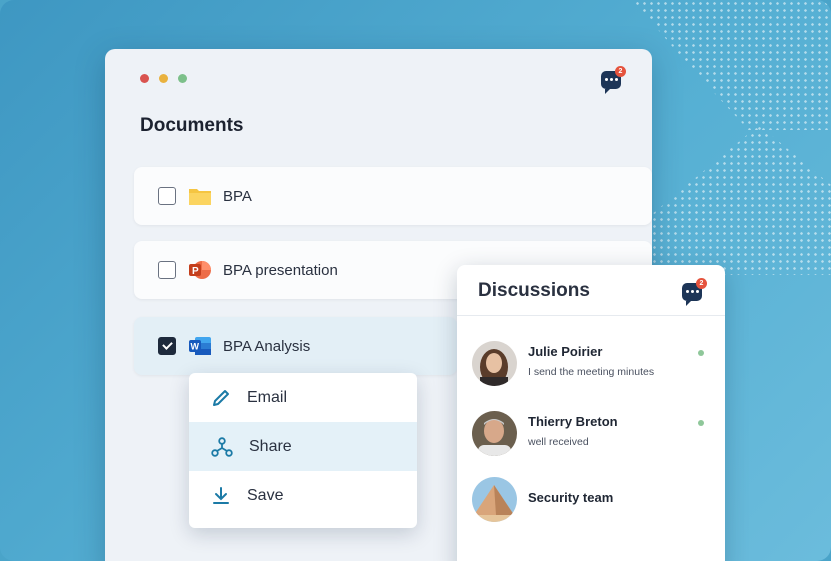  Describe the element at coordinates (221, 397) in the screenshot. I see `pencil-icon` at that location.